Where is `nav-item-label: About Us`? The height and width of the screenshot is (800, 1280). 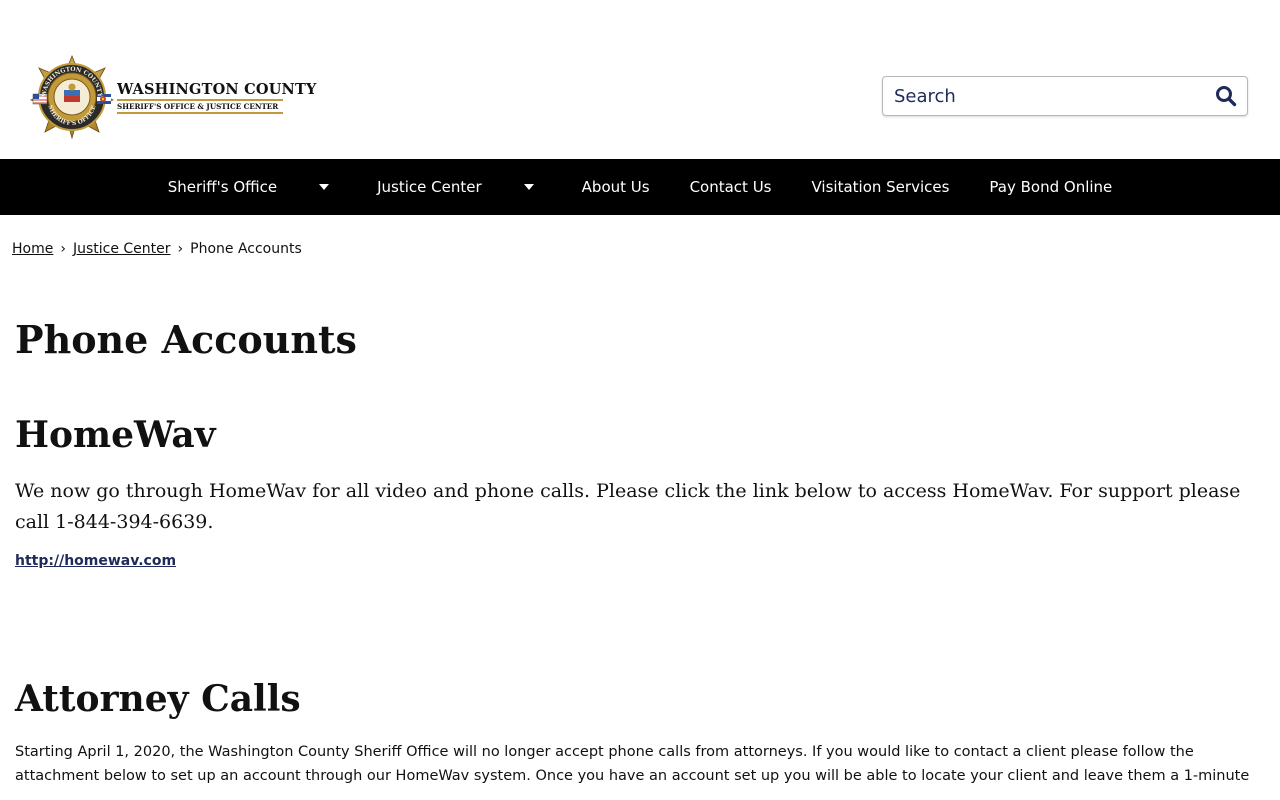 nav-item-label: About Us is located at coordinates (615, 187).